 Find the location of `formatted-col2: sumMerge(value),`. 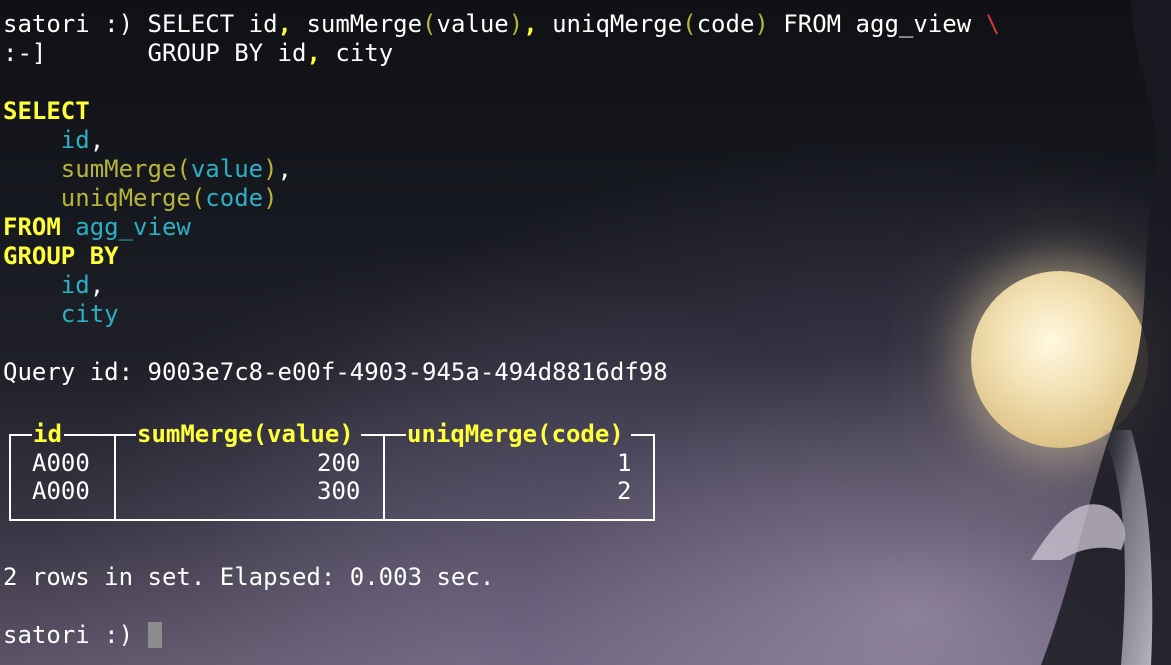

formatted-col2: sumMerge(value), is located at coordinates (176, 169).